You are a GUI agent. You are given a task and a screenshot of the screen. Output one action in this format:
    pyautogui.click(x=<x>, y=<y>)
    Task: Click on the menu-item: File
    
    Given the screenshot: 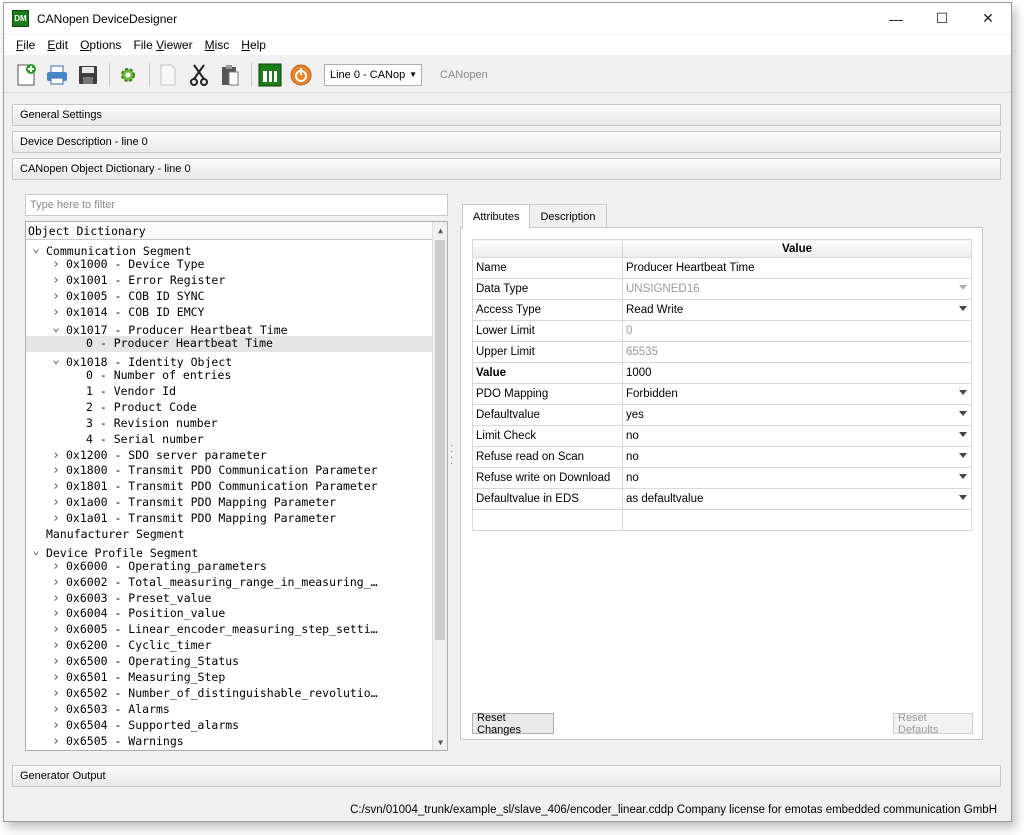 What is the action you would take?
    pyautogui.click(x=25, y=45)
    